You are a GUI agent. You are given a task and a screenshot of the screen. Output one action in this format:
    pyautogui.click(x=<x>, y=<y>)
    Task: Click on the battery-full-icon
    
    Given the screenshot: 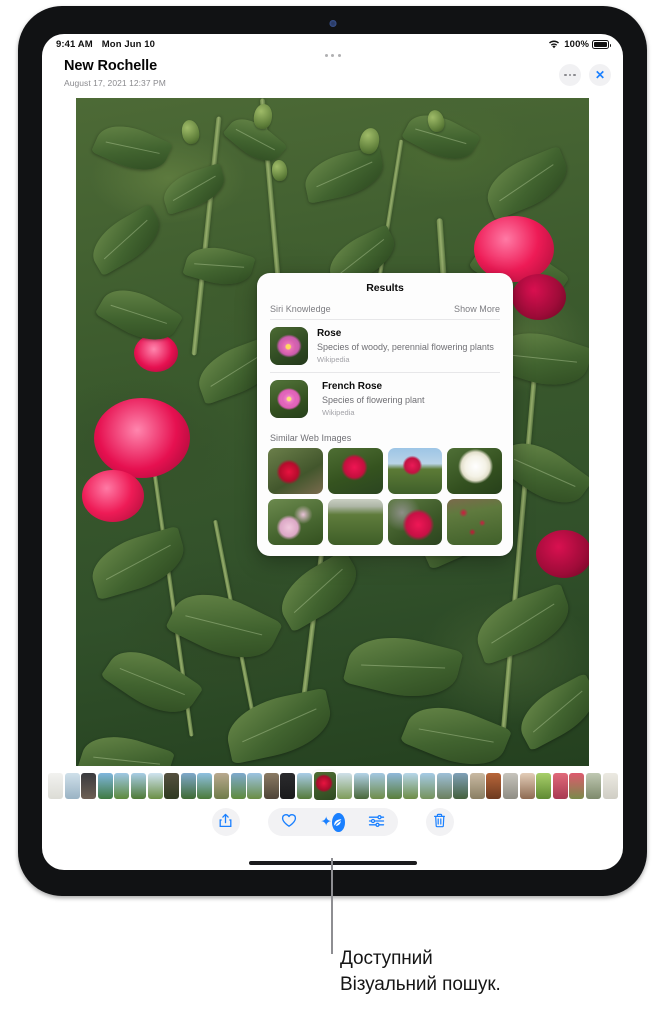 What is the action you would take?
    pyautogui.click(x=601, y=44)
    